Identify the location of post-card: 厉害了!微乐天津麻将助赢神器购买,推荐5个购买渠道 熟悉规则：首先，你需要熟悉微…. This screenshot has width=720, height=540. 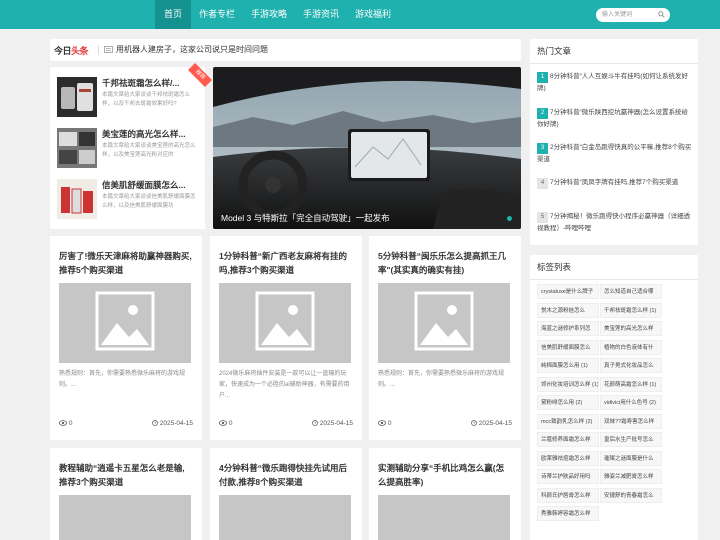
(126, 338).